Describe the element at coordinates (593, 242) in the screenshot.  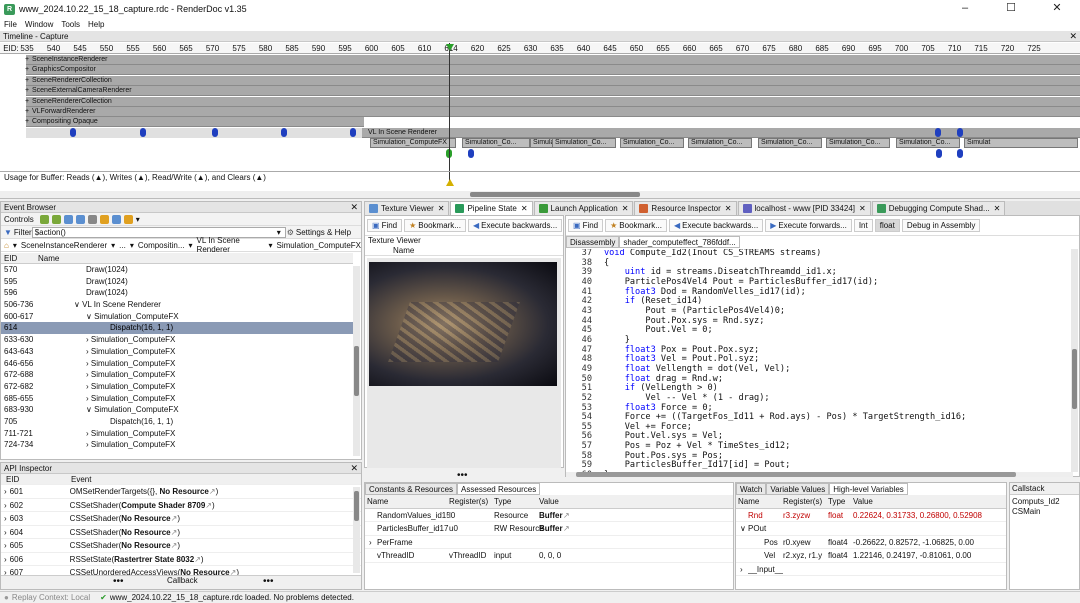
I see `tab-disassembly: Disassembly` at that location.